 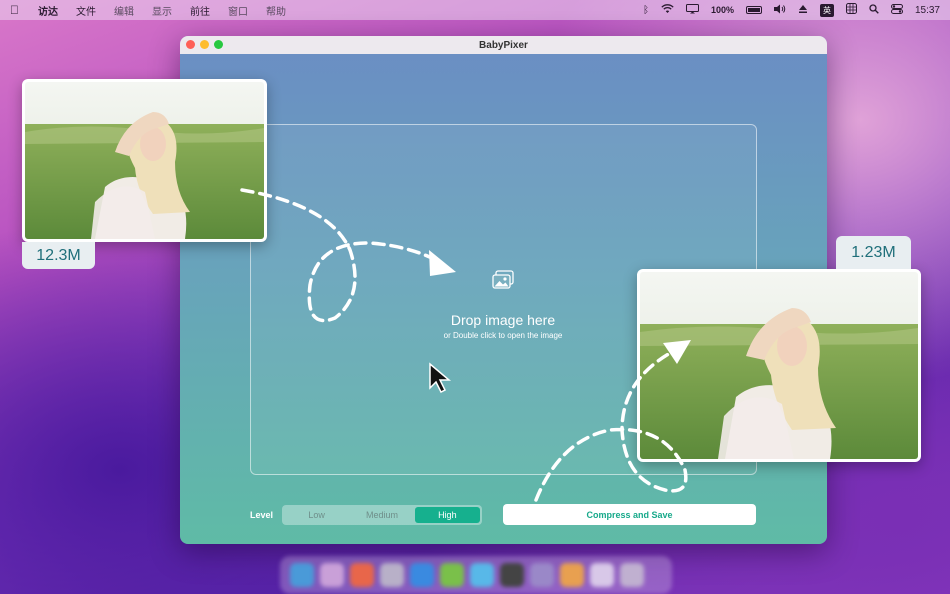 I want to click on eject-icon, so click(x=803, y=10).